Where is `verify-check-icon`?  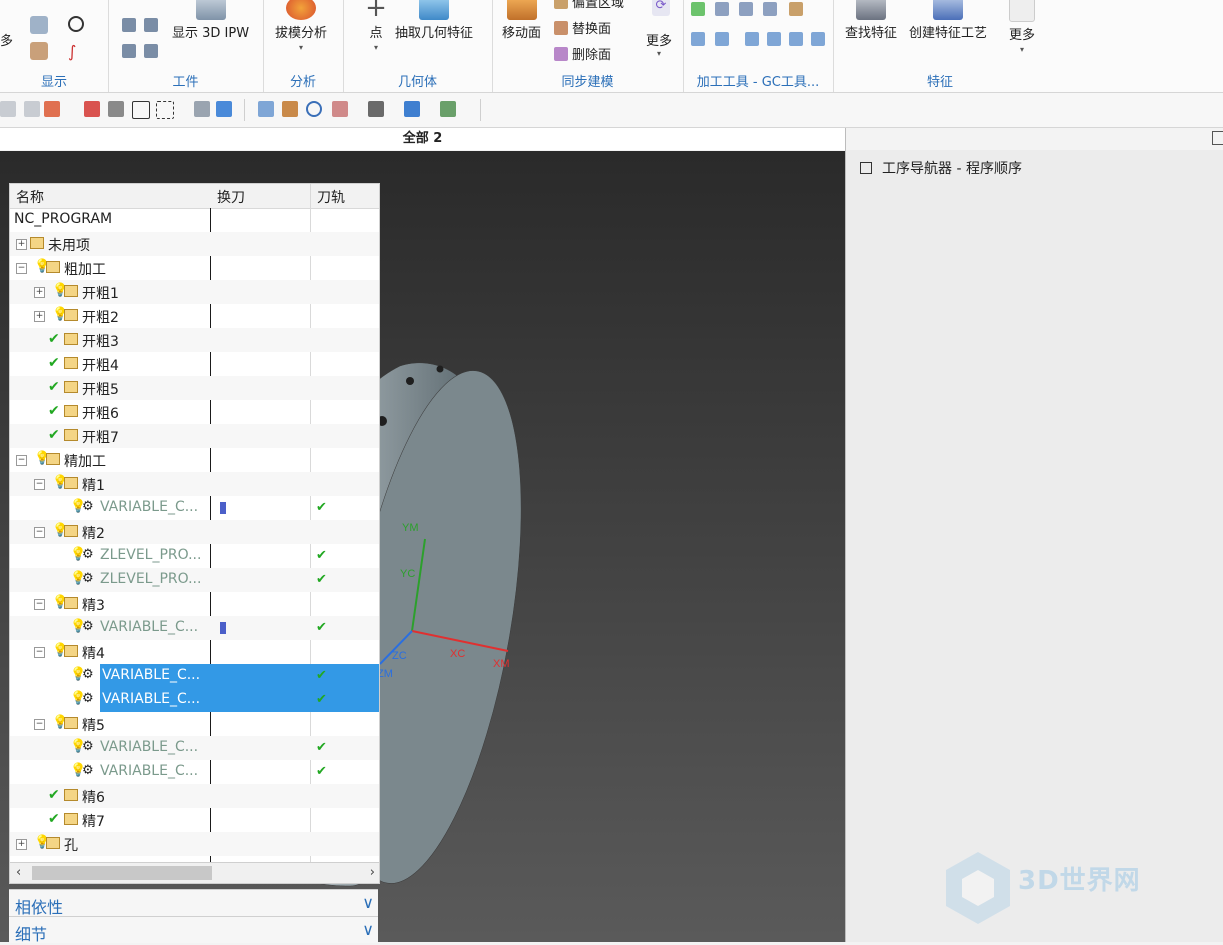 verify-check-icon is located at coordinates (698, 9).